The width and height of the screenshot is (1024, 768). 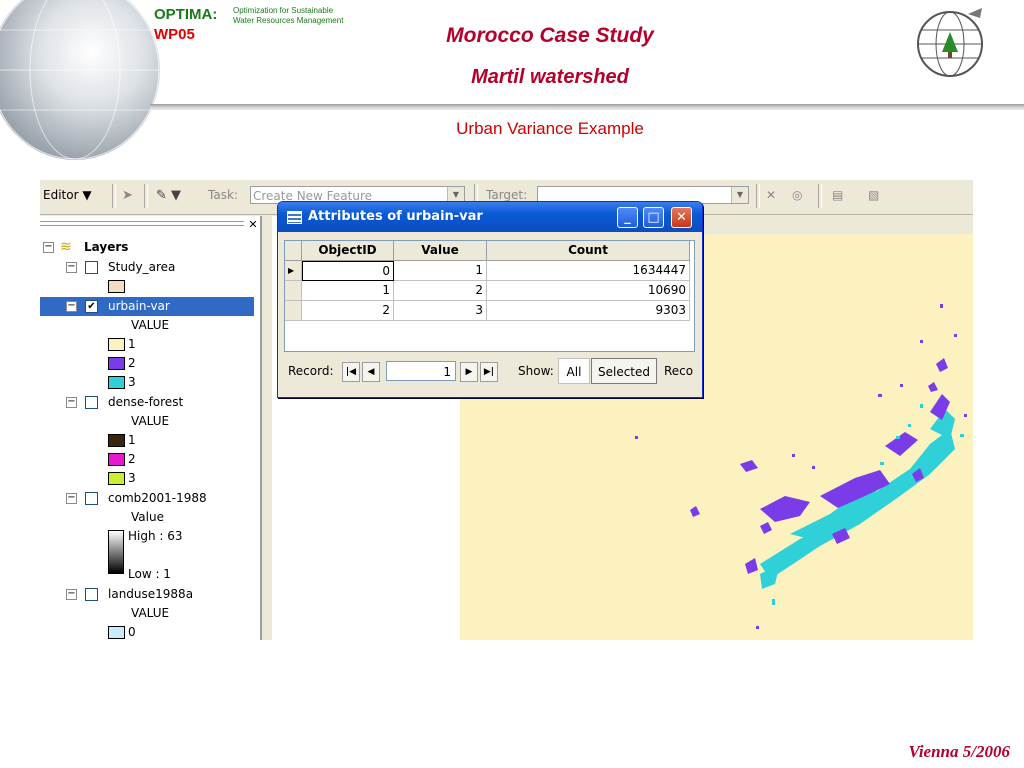 What do you see at coordinates (91, 306) in the screenshot?
I see `layer-visibility-checkbox: ✔` at bounding box center [91, 306].